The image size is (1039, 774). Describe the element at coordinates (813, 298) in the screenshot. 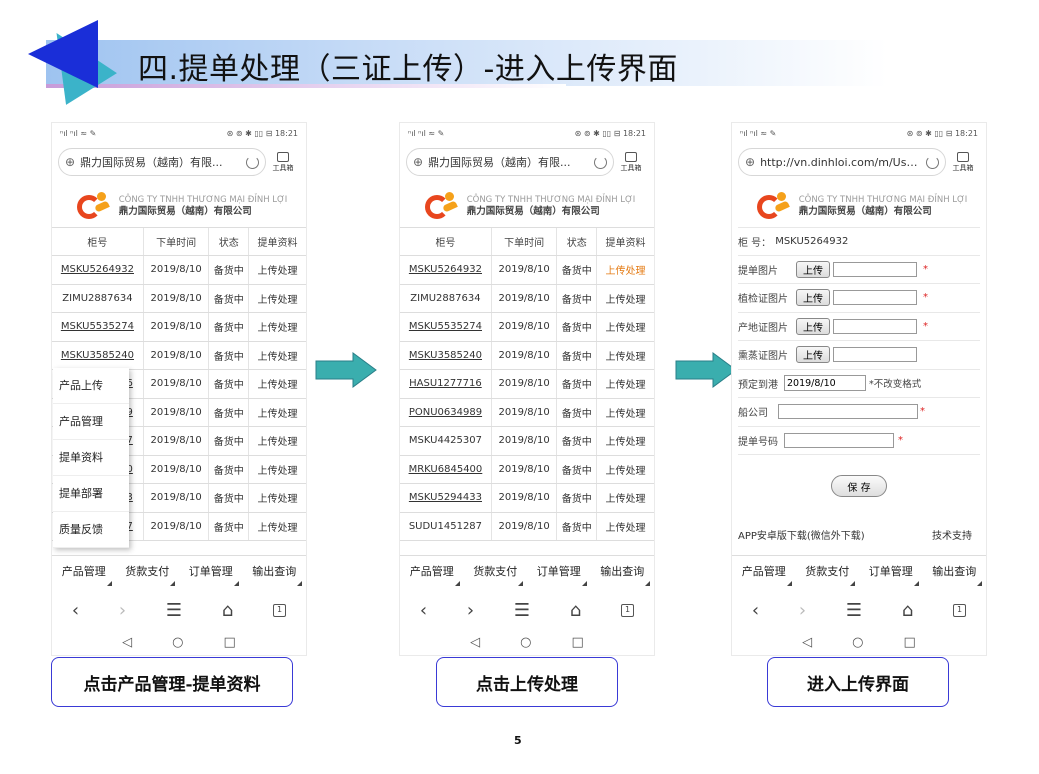

I see `inspection-image-upload-button: 上传` at that location.